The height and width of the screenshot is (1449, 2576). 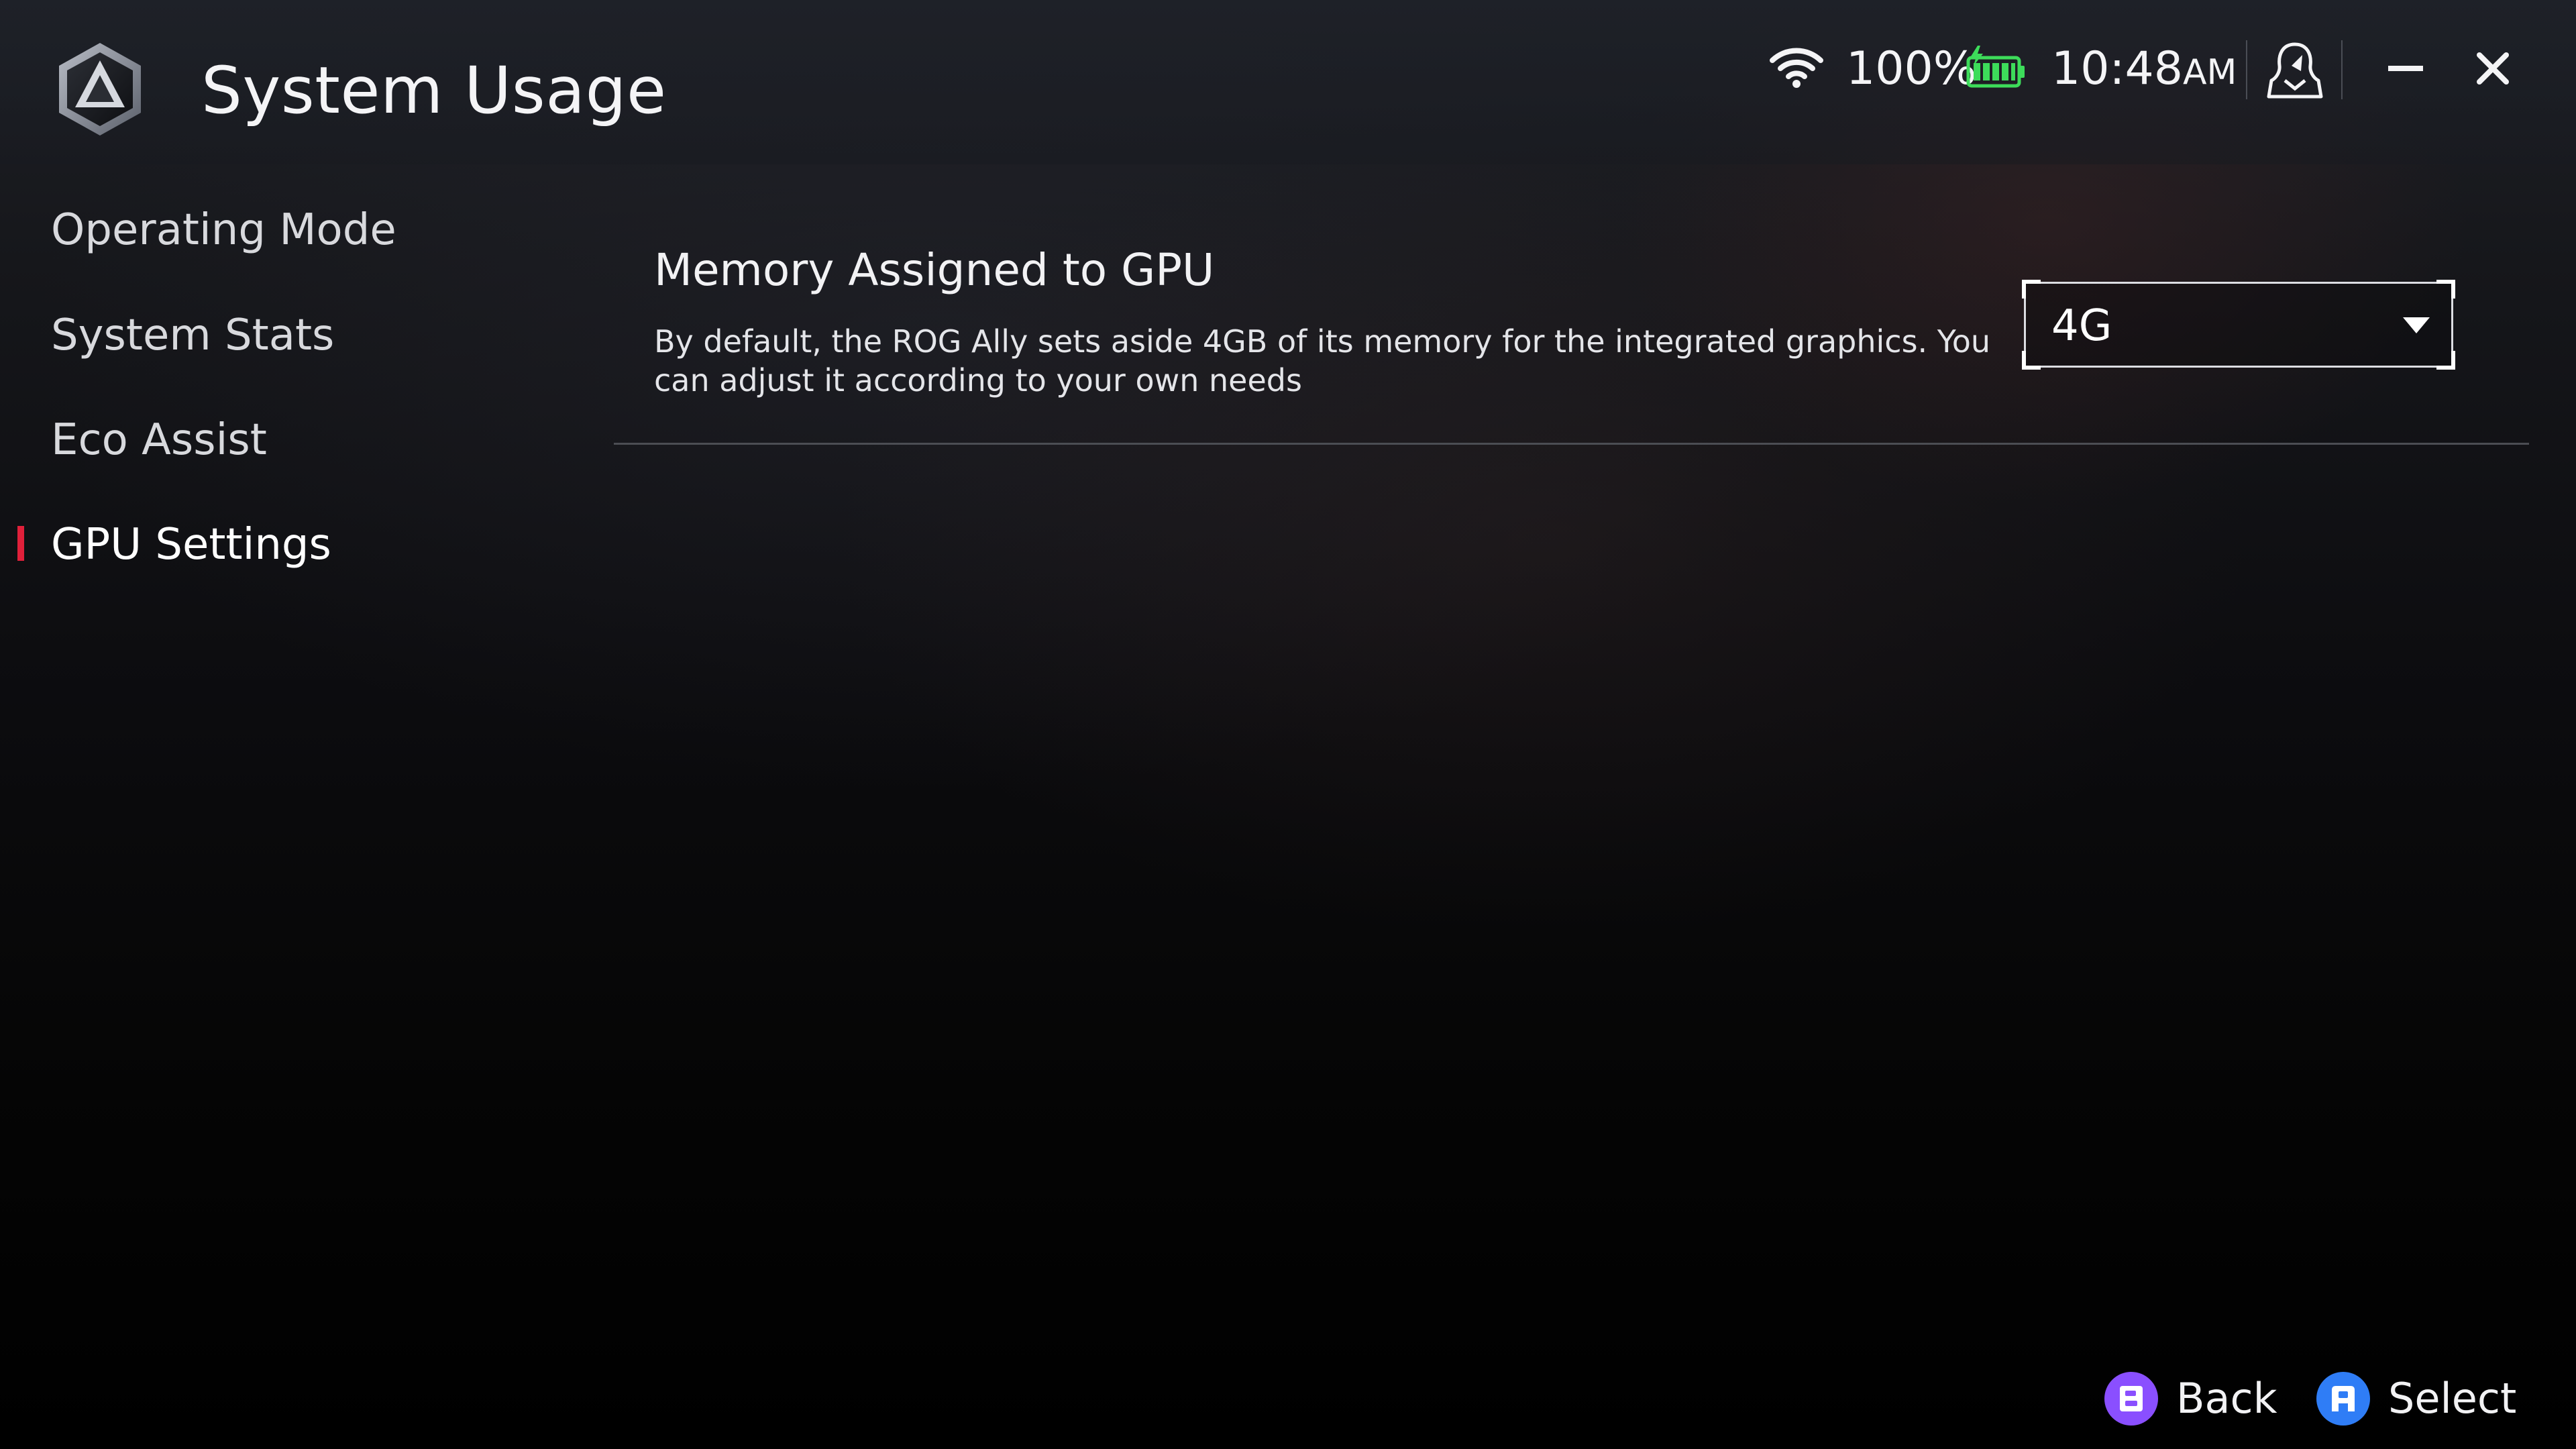 What do you see at coordinates (100, 89) in the screenshot?
I see `armoury-crate-logo-icon` at bounding box center [100, 89].